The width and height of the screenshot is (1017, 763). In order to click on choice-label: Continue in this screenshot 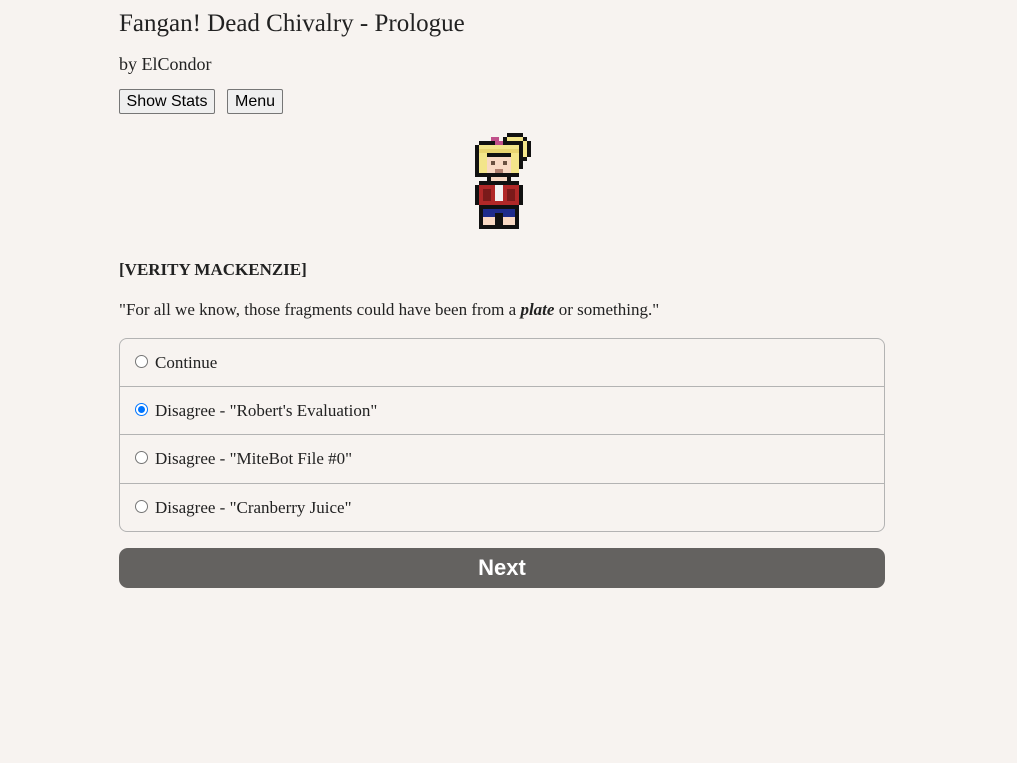, I will do `click(186, 362)`.